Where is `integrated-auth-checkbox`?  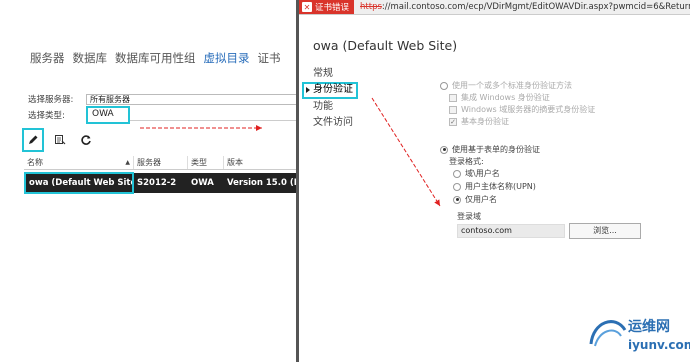
integrated-auth-checkbox is located at coordinates (453, 97).